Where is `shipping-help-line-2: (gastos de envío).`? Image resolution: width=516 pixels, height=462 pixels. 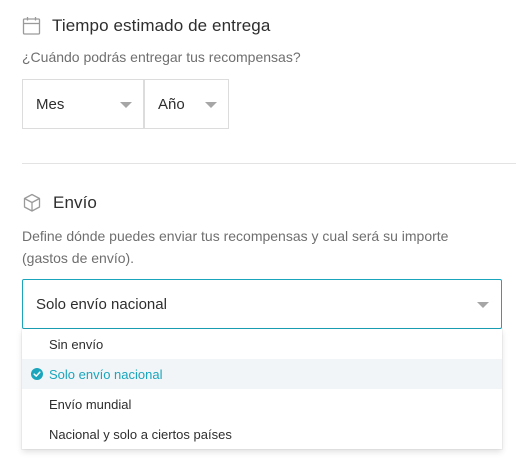 shipping-help-line-2: (gastos de envío). is located at coordinates (78, 258).